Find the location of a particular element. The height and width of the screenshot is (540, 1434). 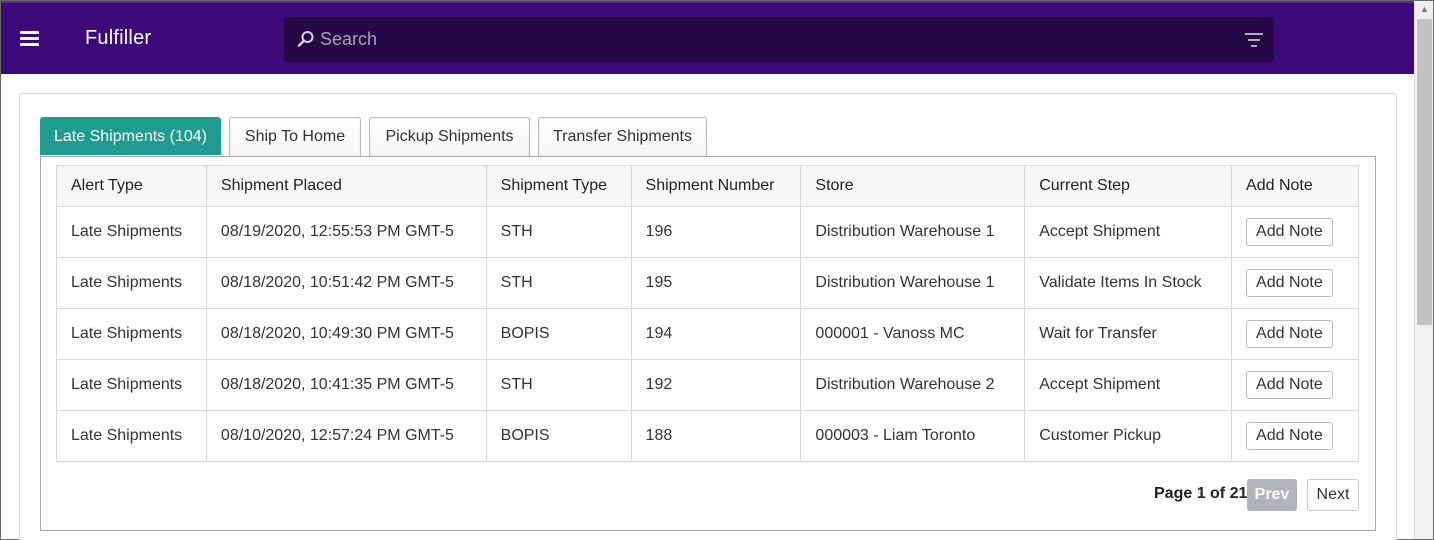

cell-shipment-number: 192 is located at coordinates (716, 385).